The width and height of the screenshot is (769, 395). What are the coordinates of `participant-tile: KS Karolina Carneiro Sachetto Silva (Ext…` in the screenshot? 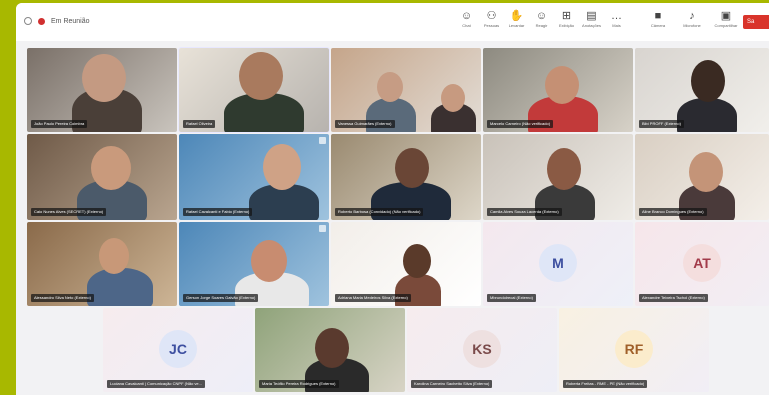 It's located at (482, 350).